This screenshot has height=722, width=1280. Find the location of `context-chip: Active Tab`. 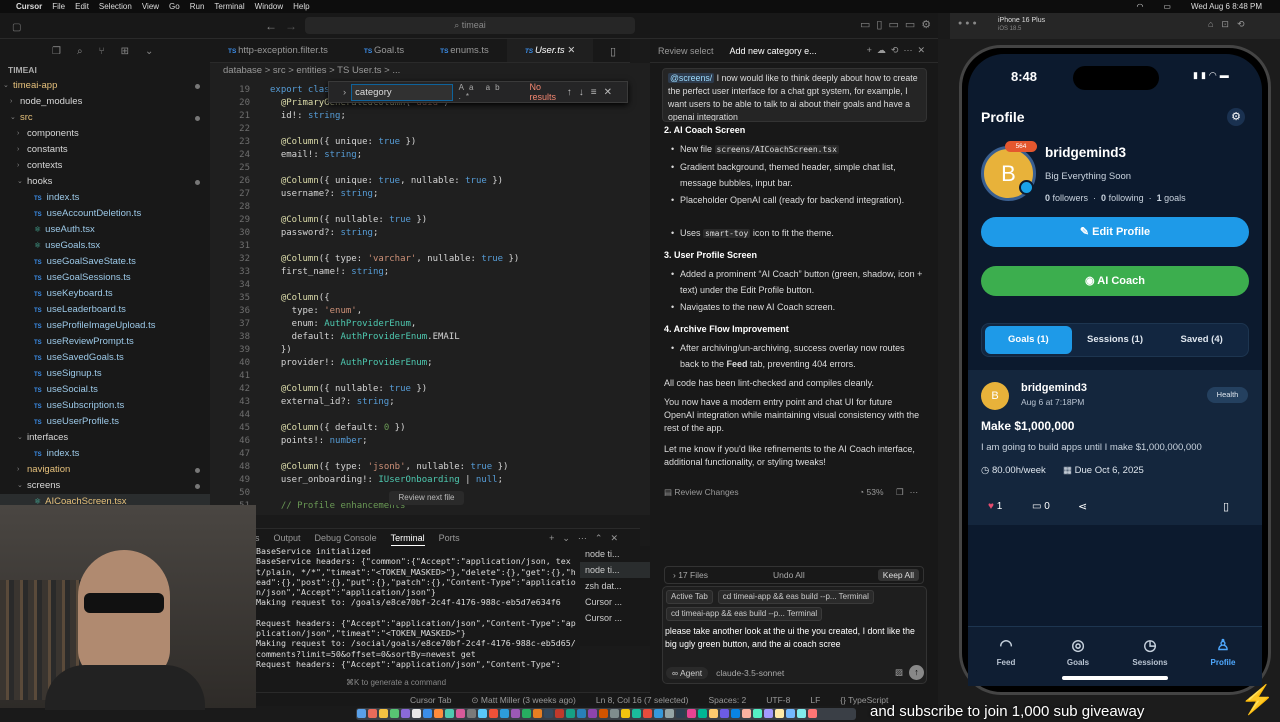

context-chip: Active Tab is located at coordinates (689, 597).